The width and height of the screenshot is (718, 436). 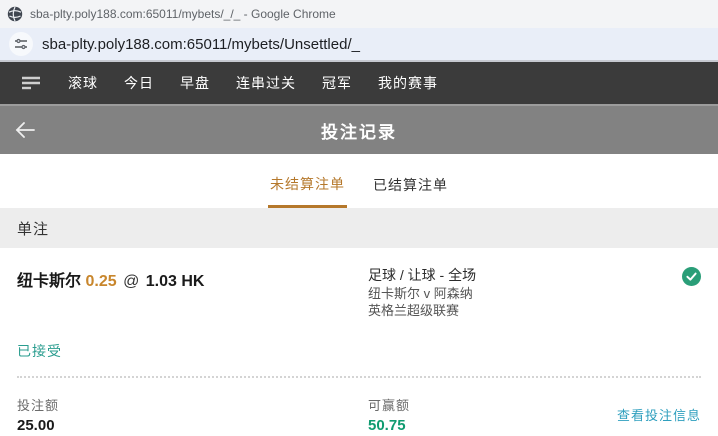 What do you see at coordinates (523, 293) in the screenshot?
I see `bet-meta: 足球 / 让球 - 全场 纽卡斯尔 v 阿森纳 英格兰超级联赛` at bounding box center [523, 293].